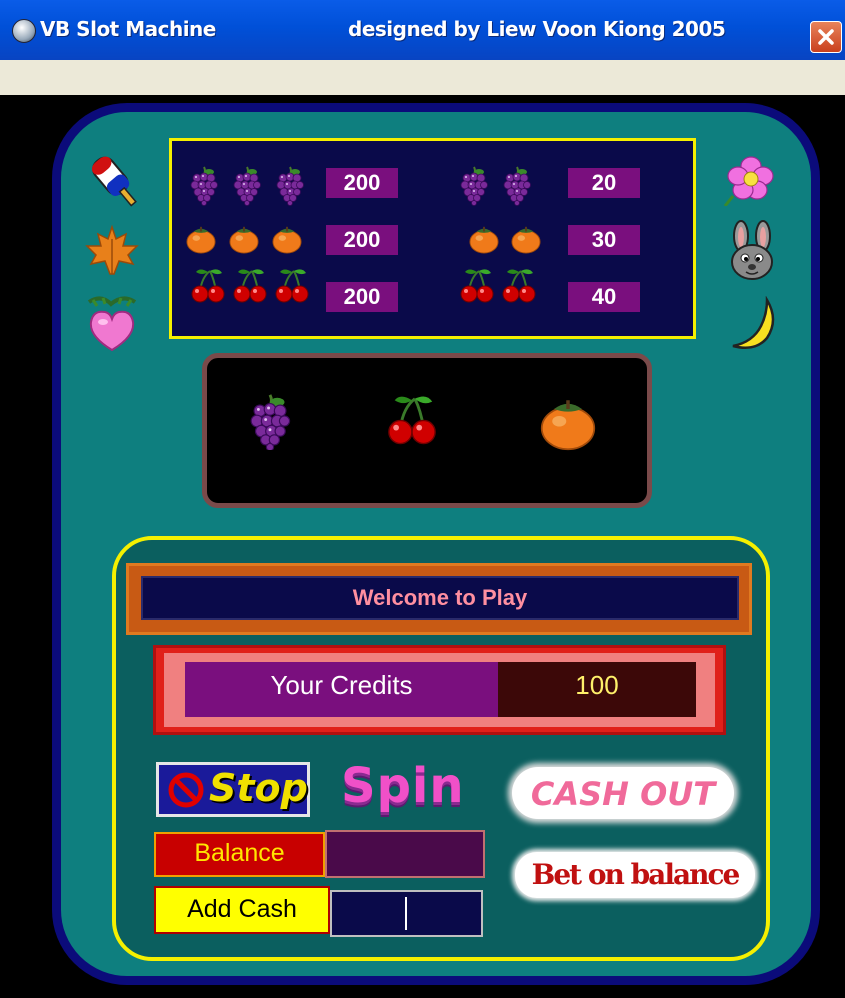 The width and height of the screenshot is (845, 998). What do you see at coordinates (604, 240) in the screenshot?
I see `pay-value-orange-2: 30` at bounding box center [604, 240].